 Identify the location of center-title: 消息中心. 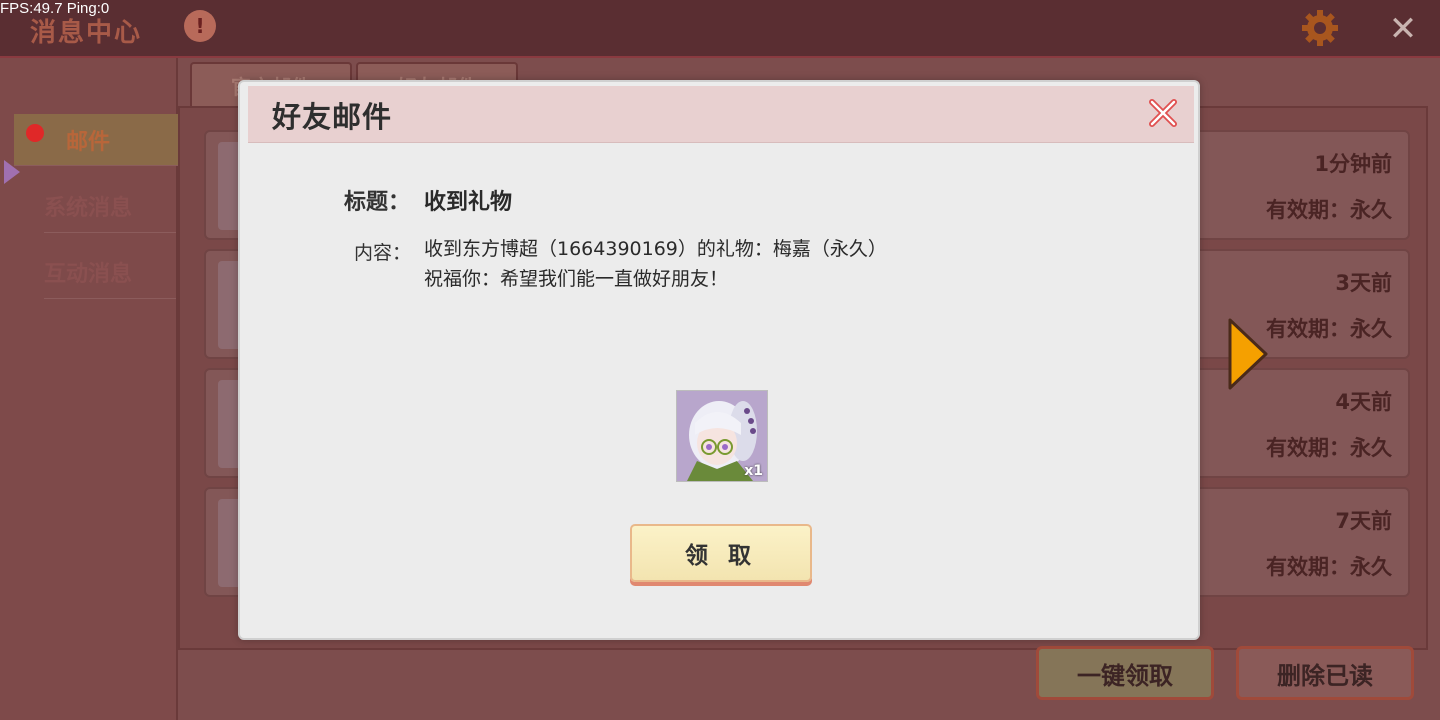
(86, 33).